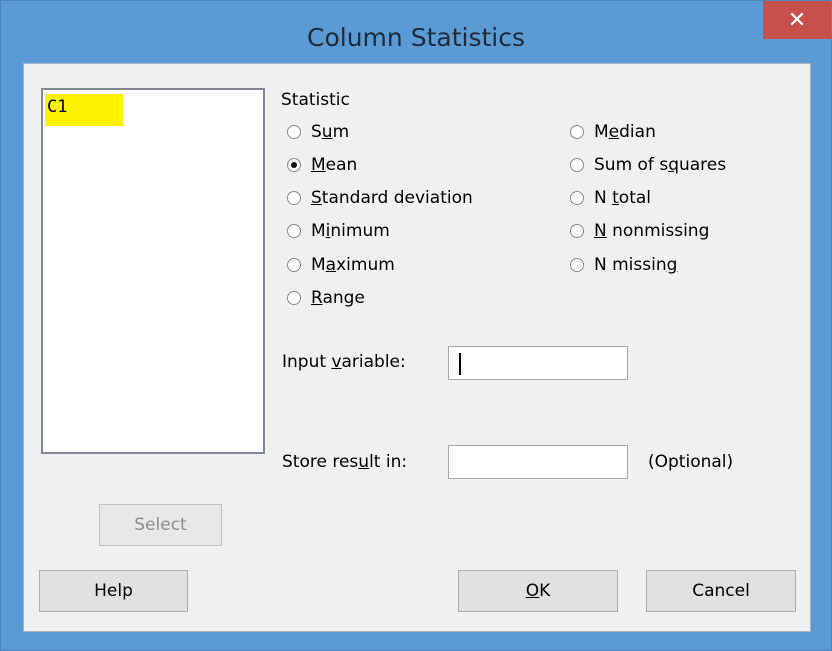  What do you see at coordinates (660, 165) in the screenshot?
I see `radio-label-sum-of-squares: Sum of squares` at bounding box center [660, 165].